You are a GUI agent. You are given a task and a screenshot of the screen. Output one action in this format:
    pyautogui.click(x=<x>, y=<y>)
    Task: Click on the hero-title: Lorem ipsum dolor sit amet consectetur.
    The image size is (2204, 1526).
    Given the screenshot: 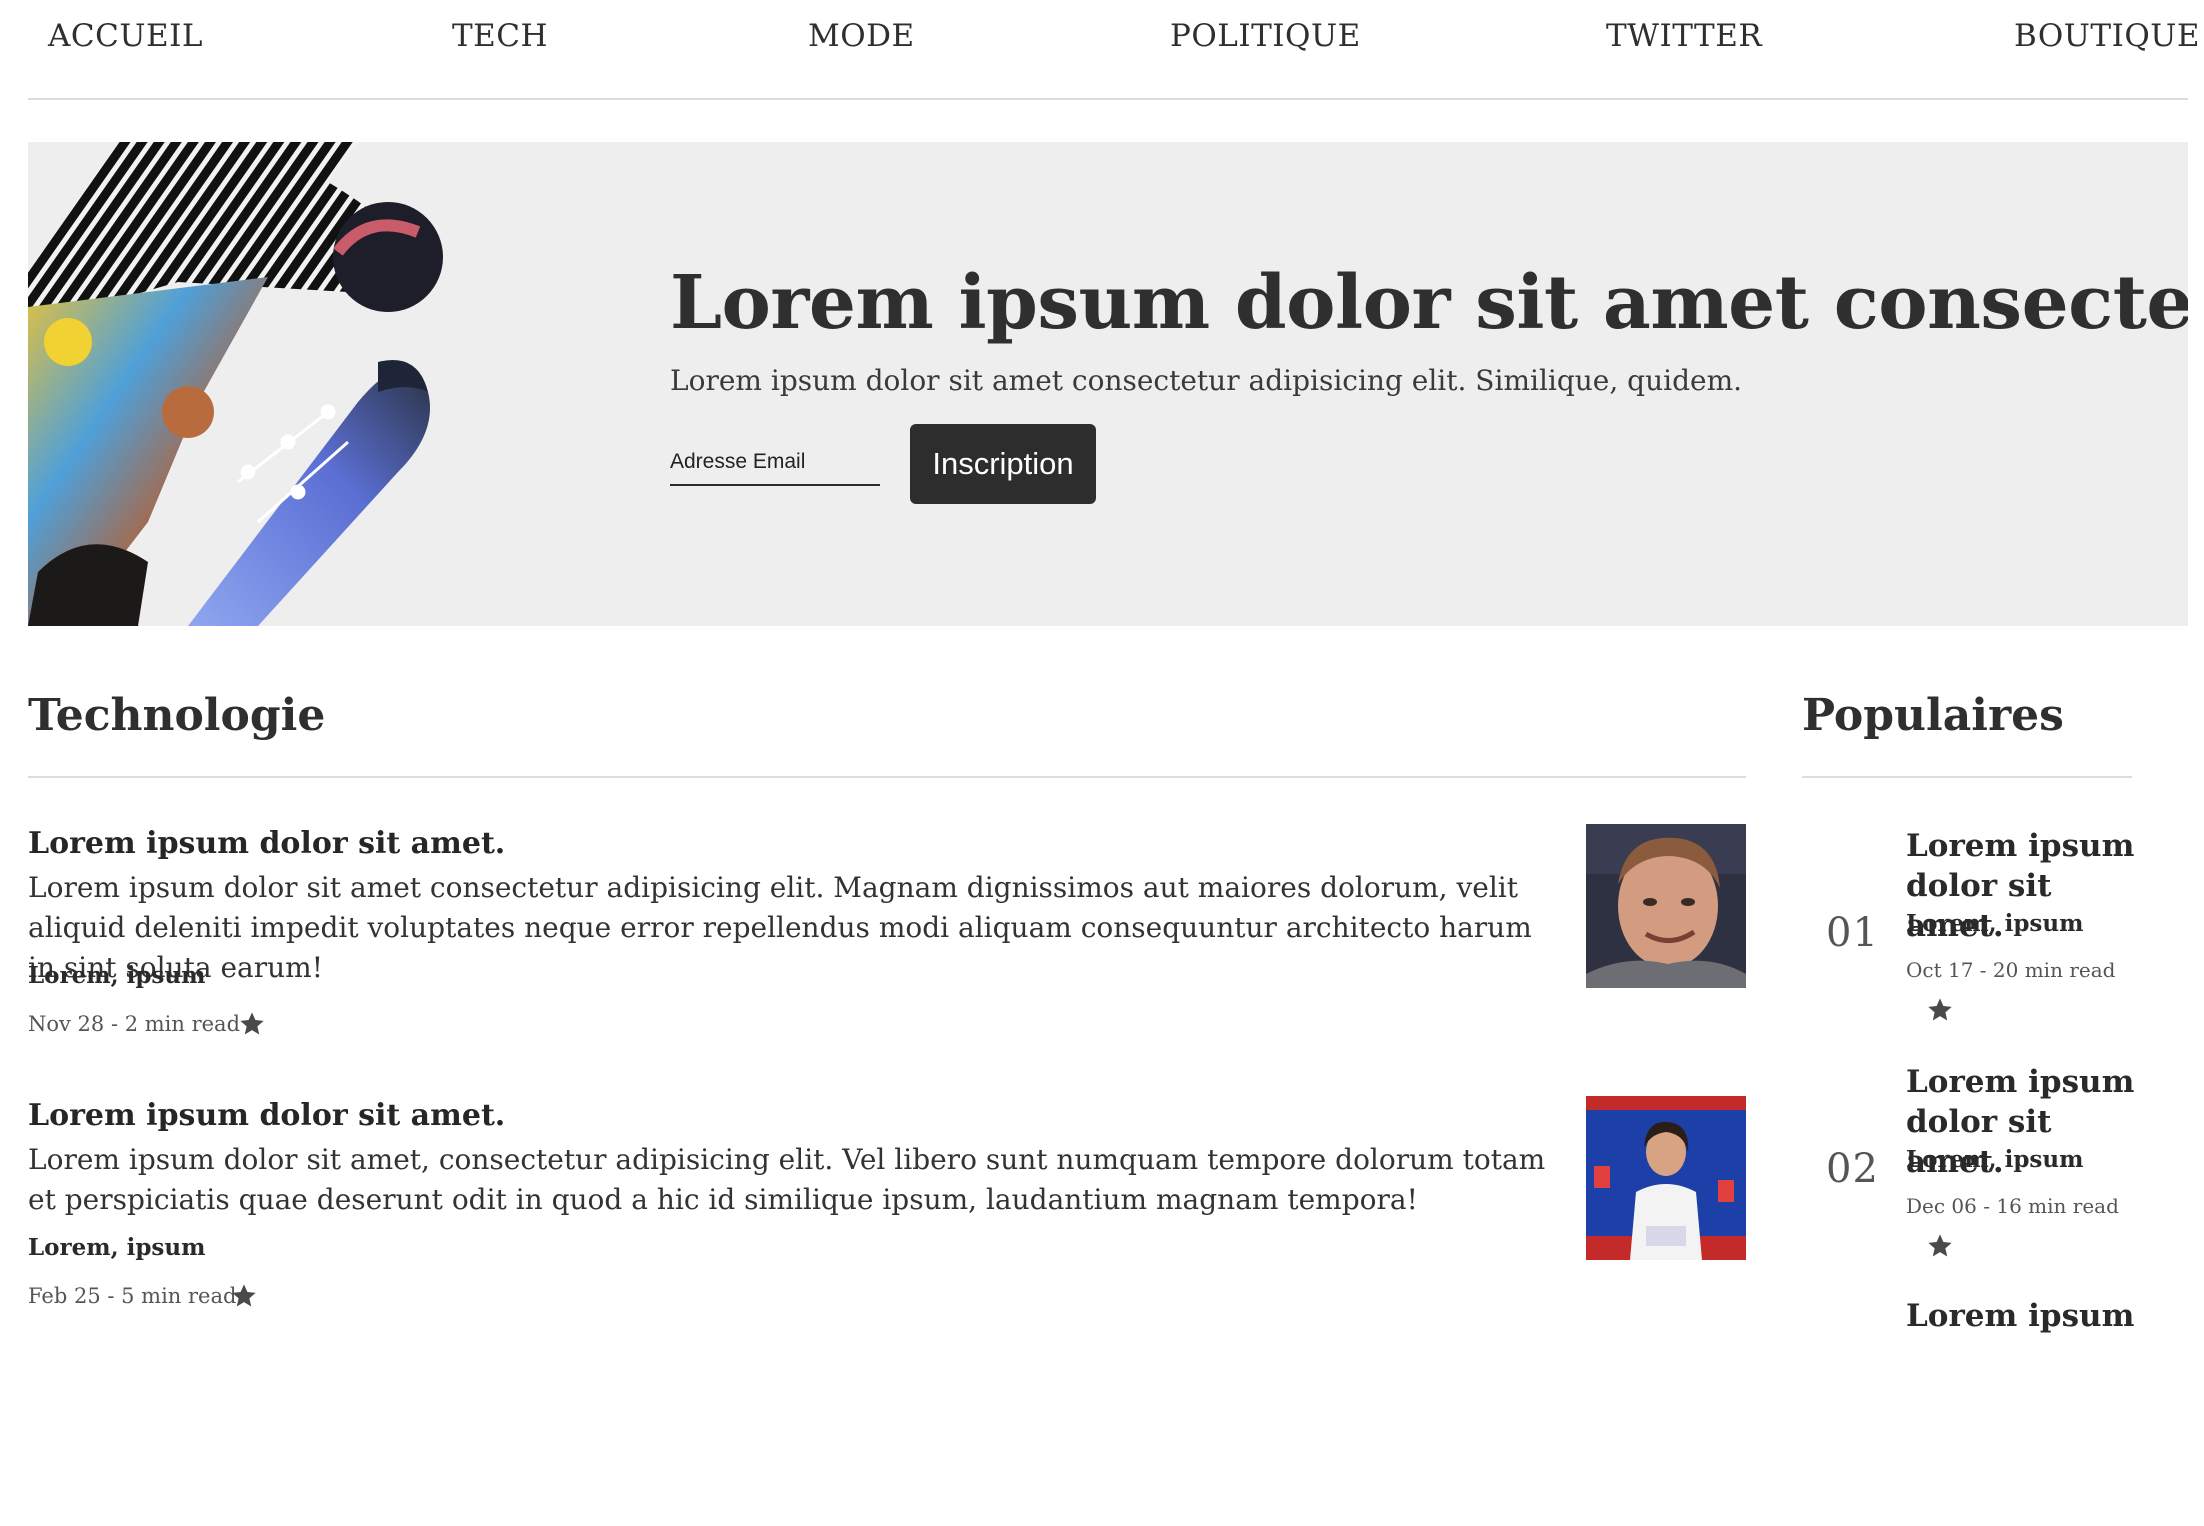 What is the action you would take?
    pyautogui.click(x=1429, y=303)
    